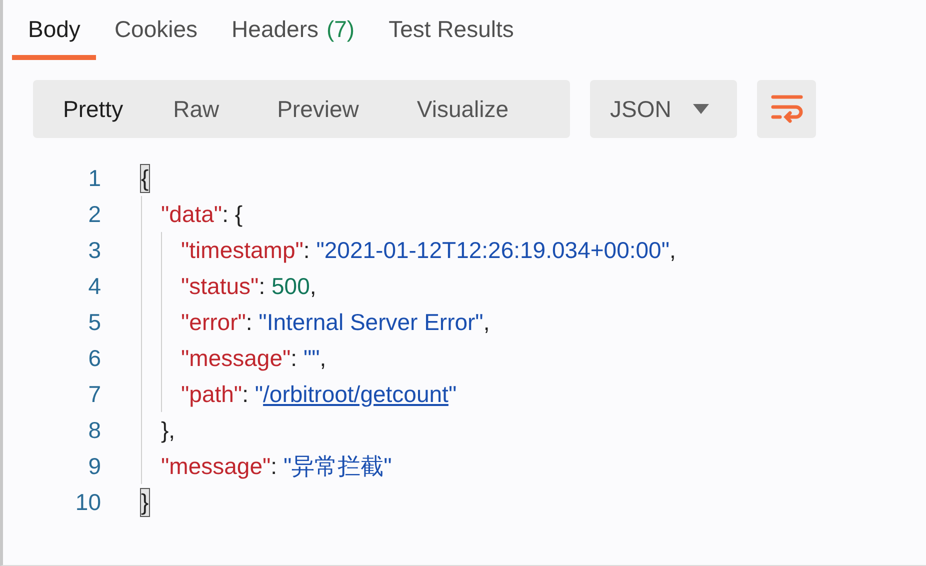  I want to click on view-mode-tab: Raw, so click(196, 109).